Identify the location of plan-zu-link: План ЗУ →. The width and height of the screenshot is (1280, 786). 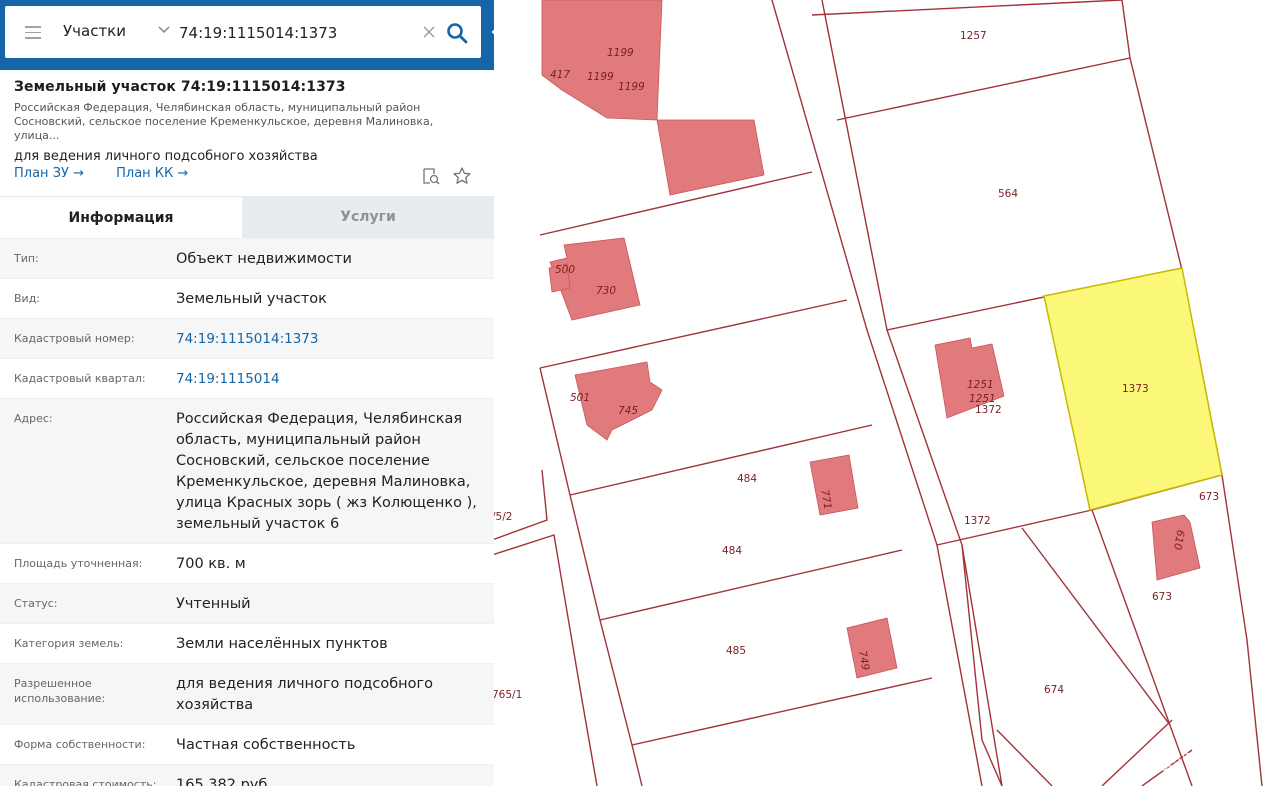
(49, 173).